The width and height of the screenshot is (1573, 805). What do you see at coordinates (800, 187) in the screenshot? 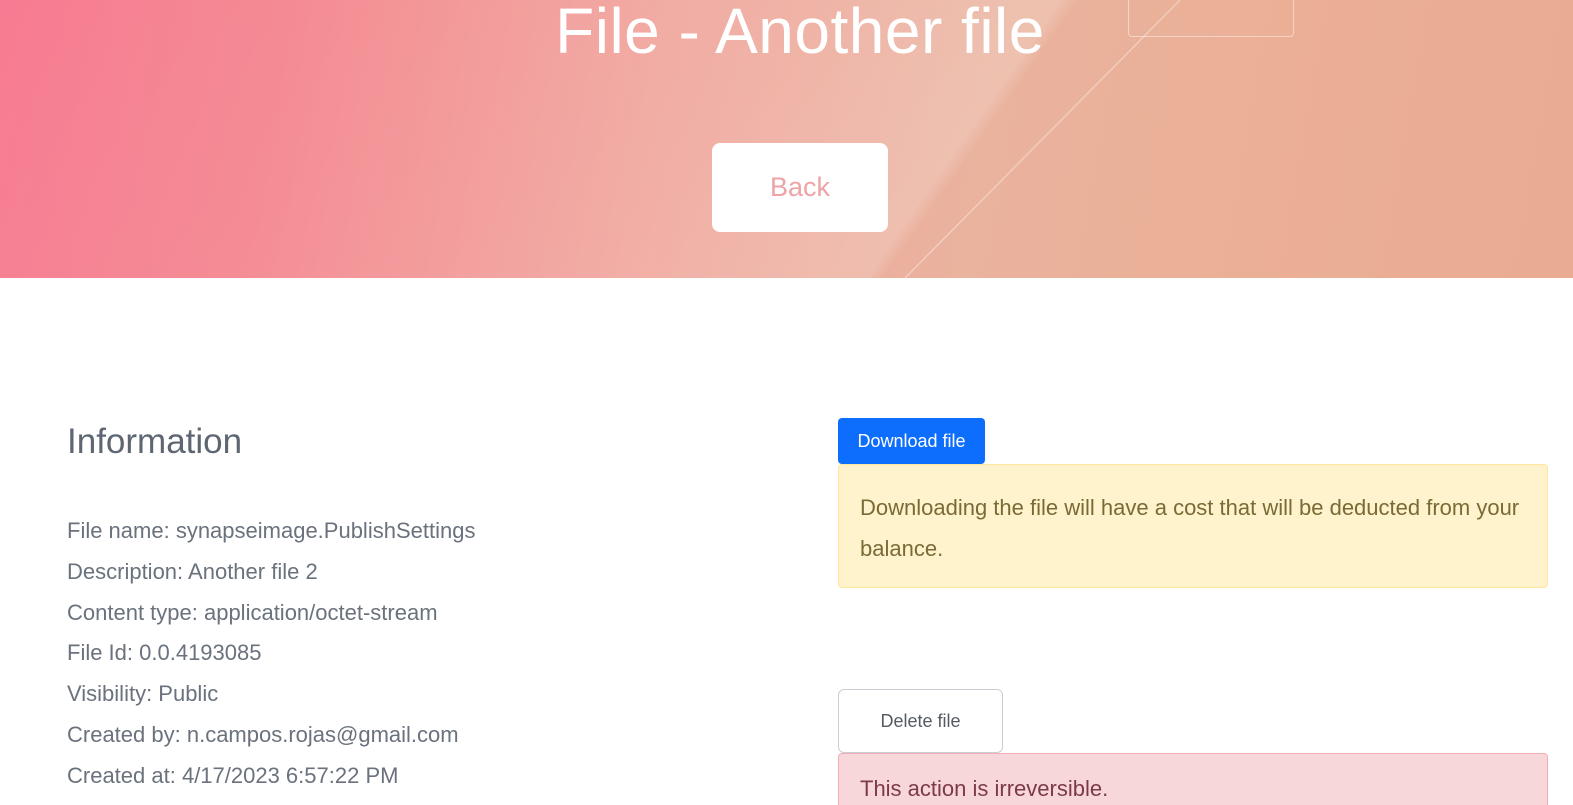
I see `back-button: Back` at bounding box center [800, 187].